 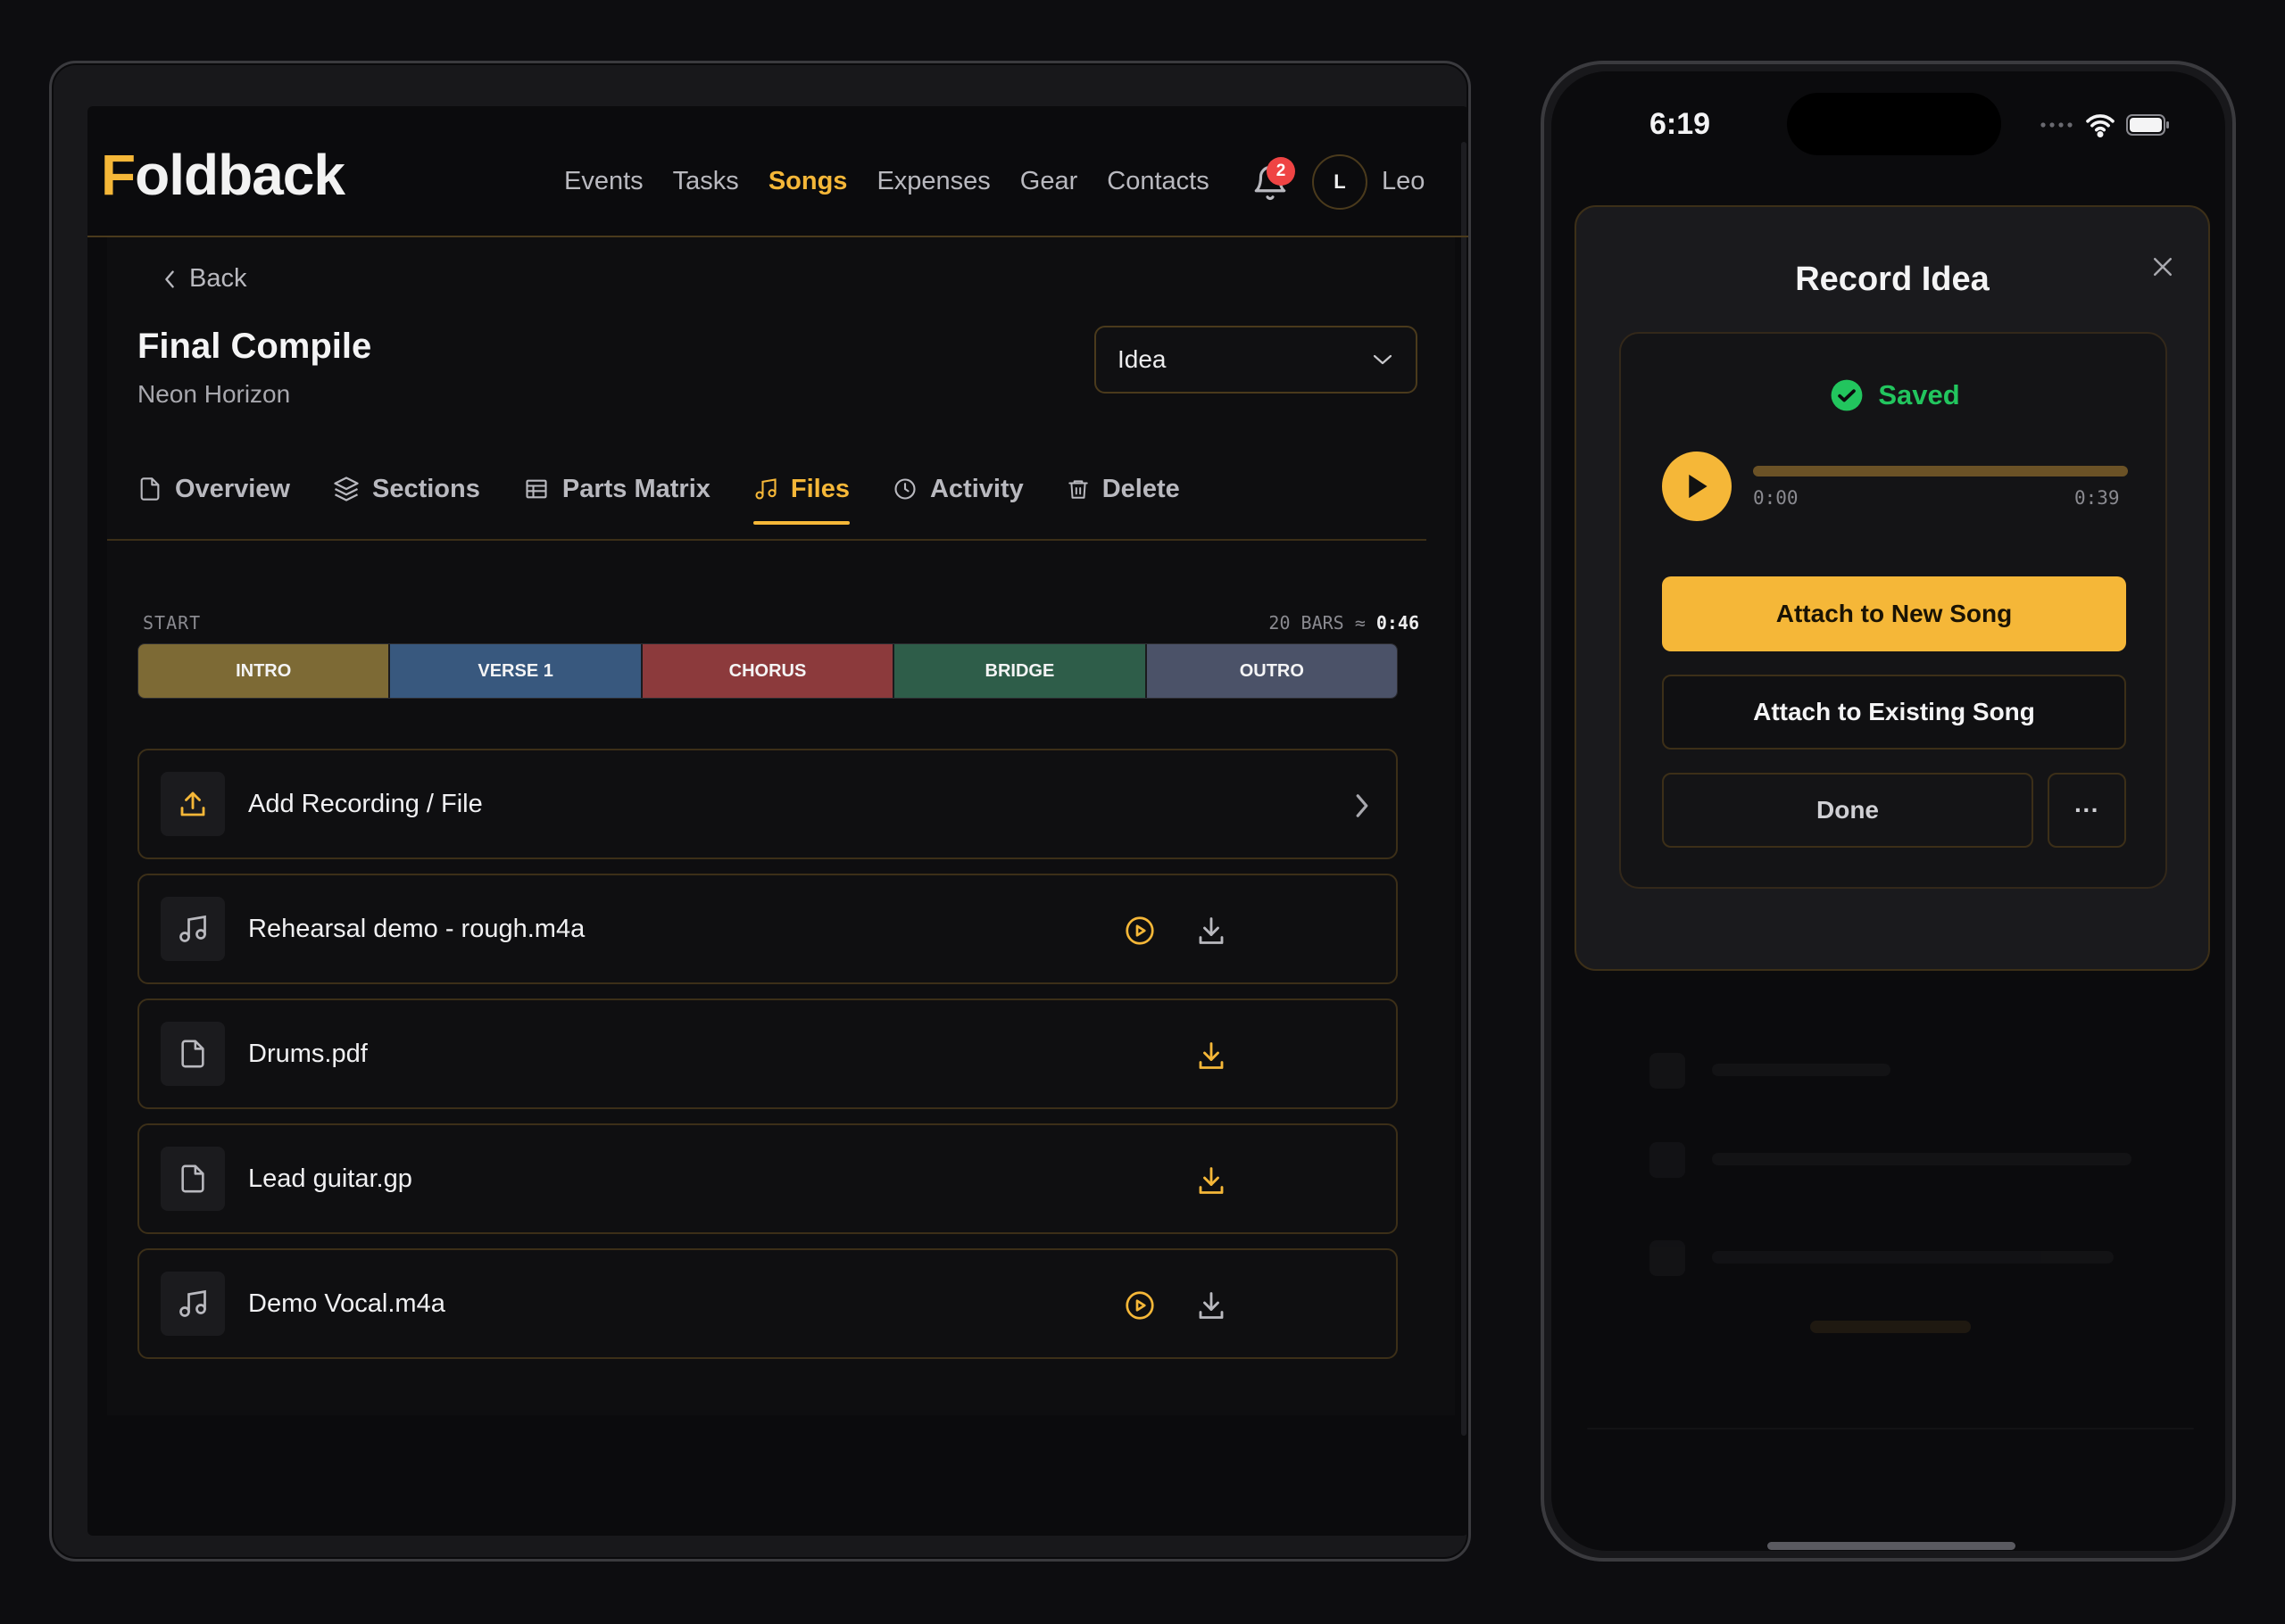 I want to click on file-name: Lead guitar.gp, so click(x=330, y=1178).